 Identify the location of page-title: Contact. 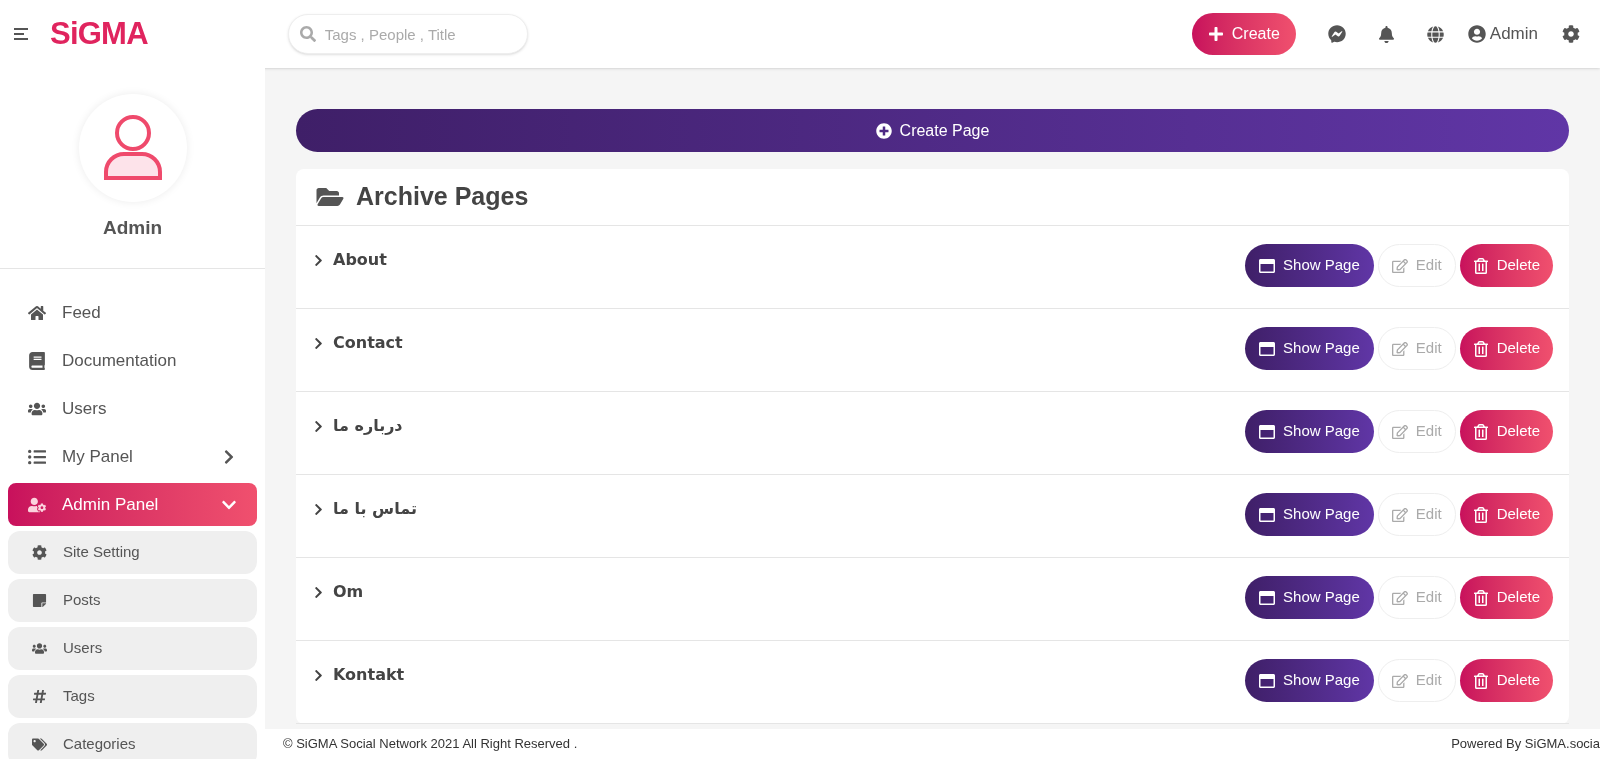
(357, 343).